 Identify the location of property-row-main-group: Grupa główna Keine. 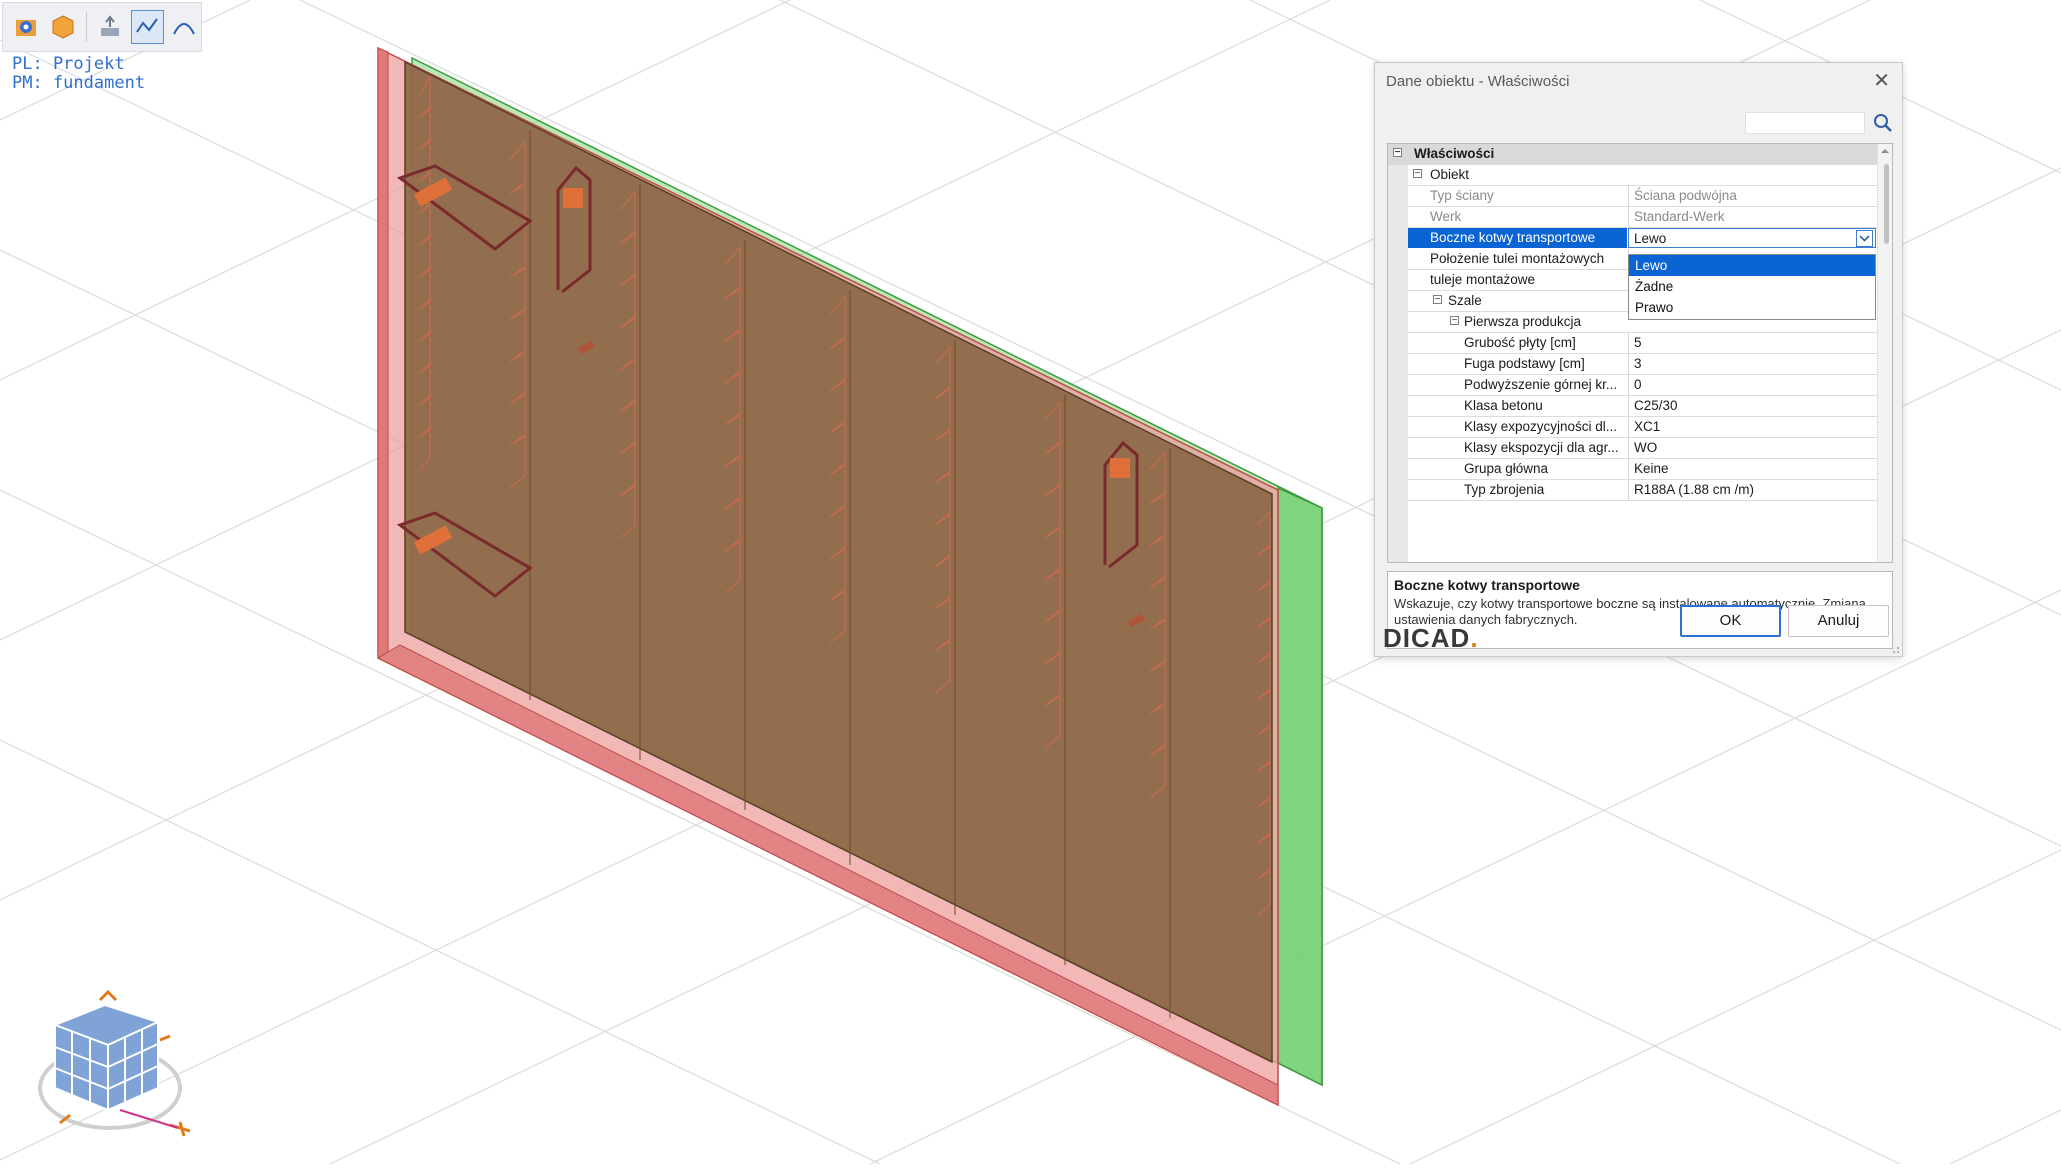
(1633, 469).